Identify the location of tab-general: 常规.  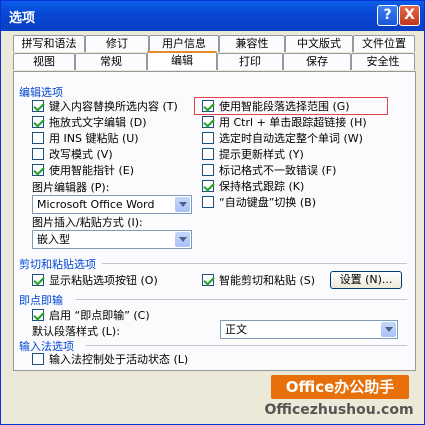
(111, 61).